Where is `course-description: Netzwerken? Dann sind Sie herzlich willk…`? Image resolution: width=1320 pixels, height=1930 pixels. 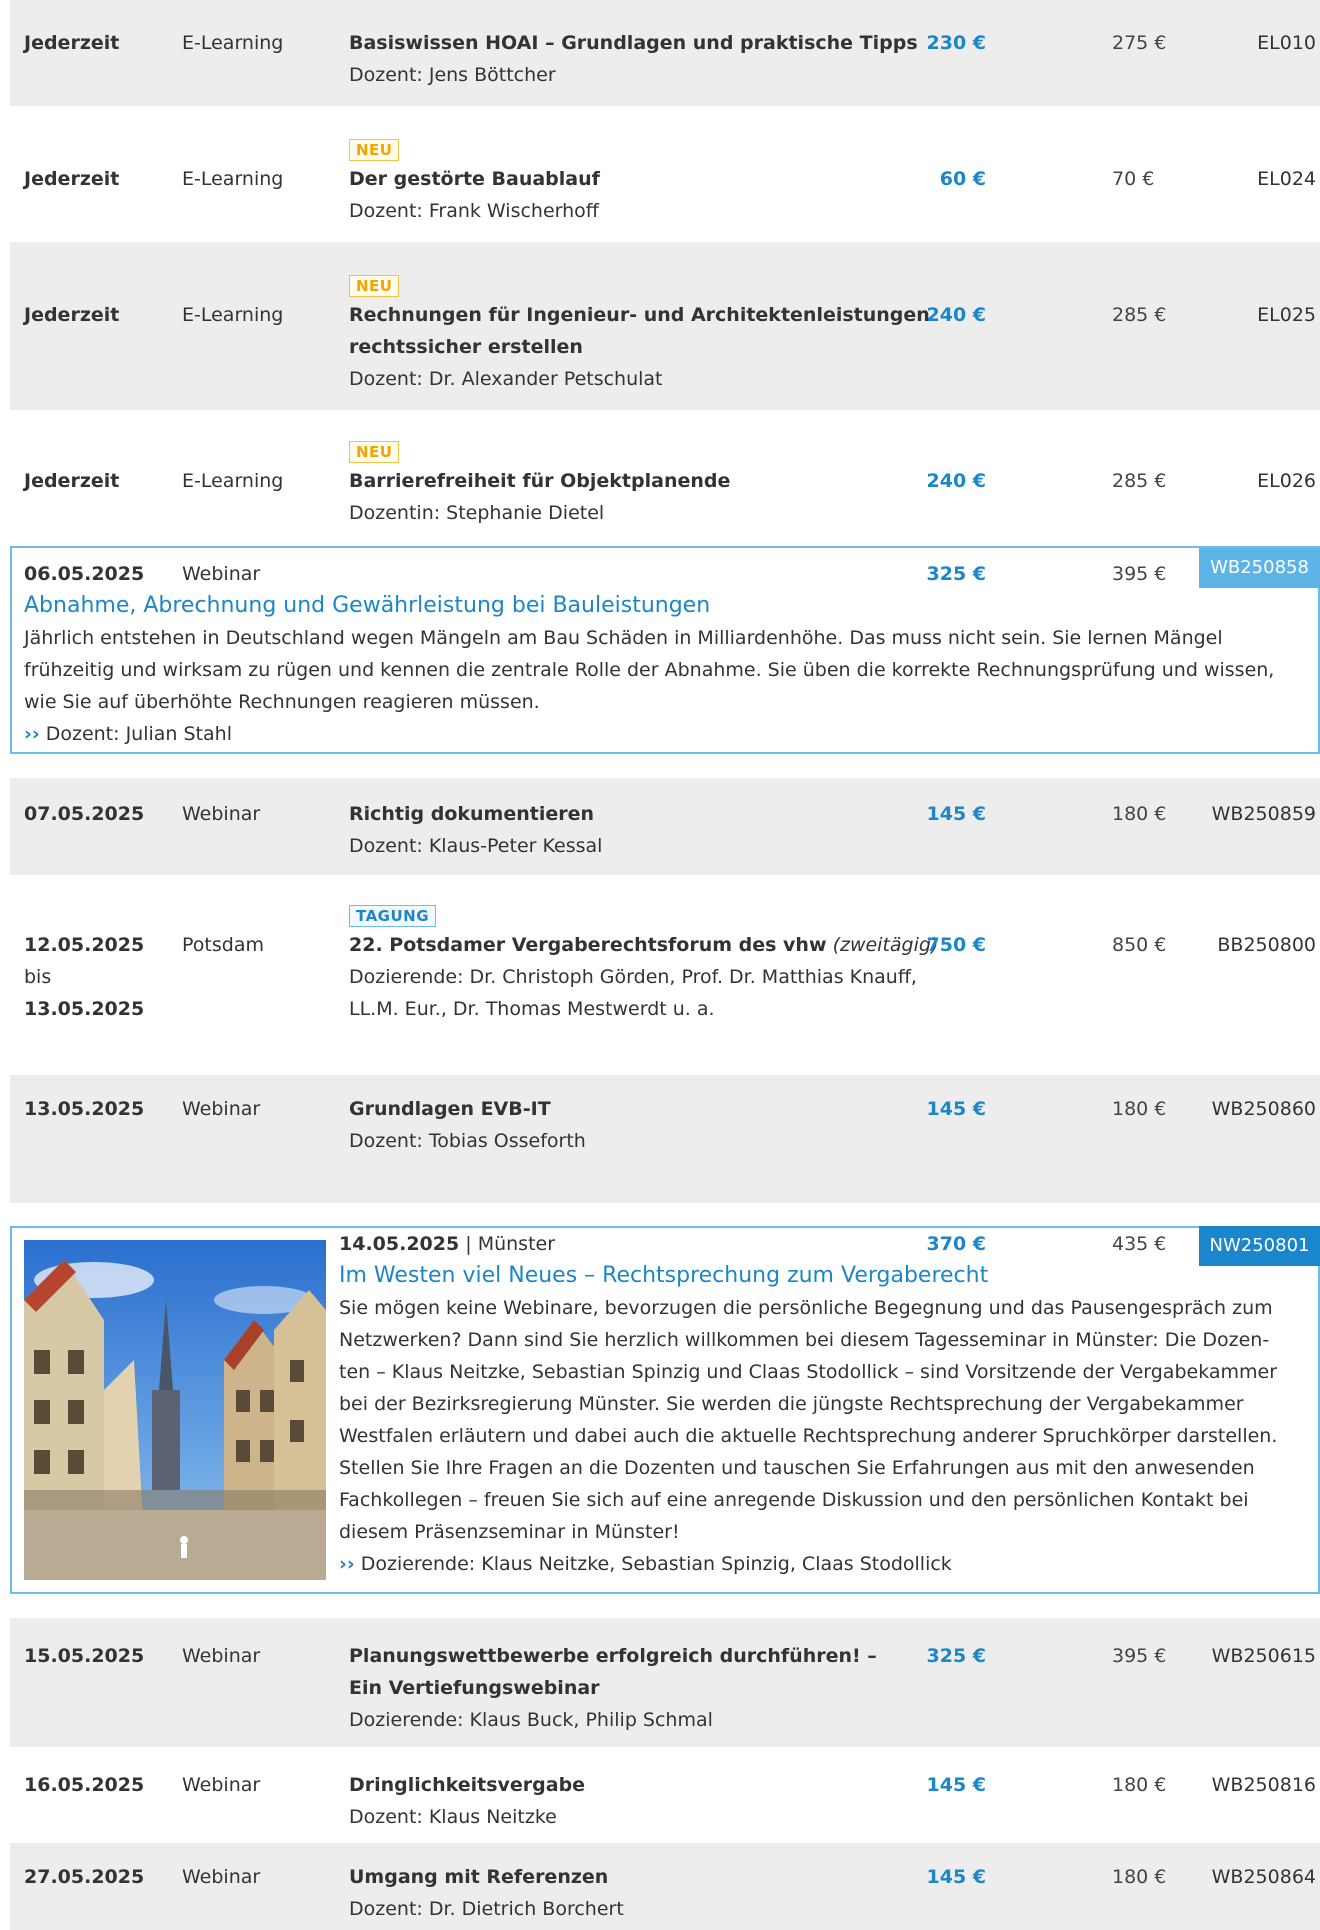 course-description: Netzwerken? Dann sind Sie herzlich willk… is located at coordinates (804, 1340).